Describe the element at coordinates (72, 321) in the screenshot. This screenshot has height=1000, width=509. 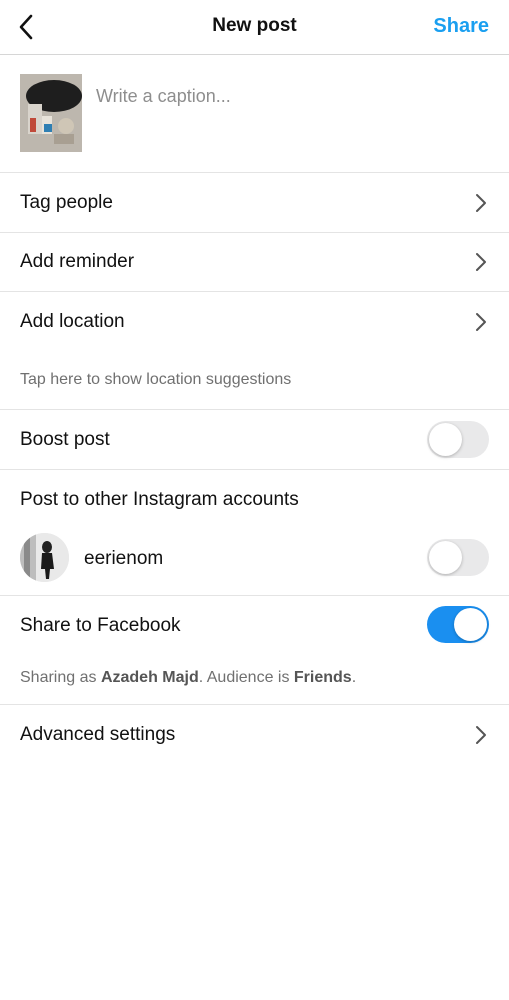
I see `add-location-label: Add location` at that location.